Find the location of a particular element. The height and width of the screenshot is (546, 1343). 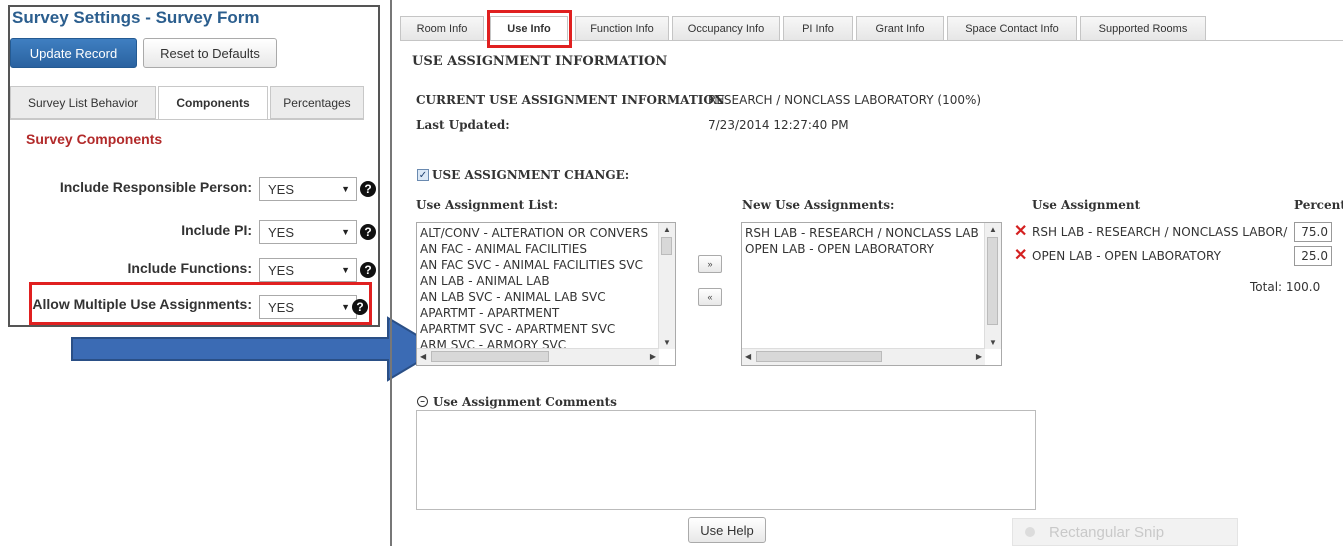

list-item: AN LAB SVC - ANIMAL LAB SVC is located at coordinates (546, 297).